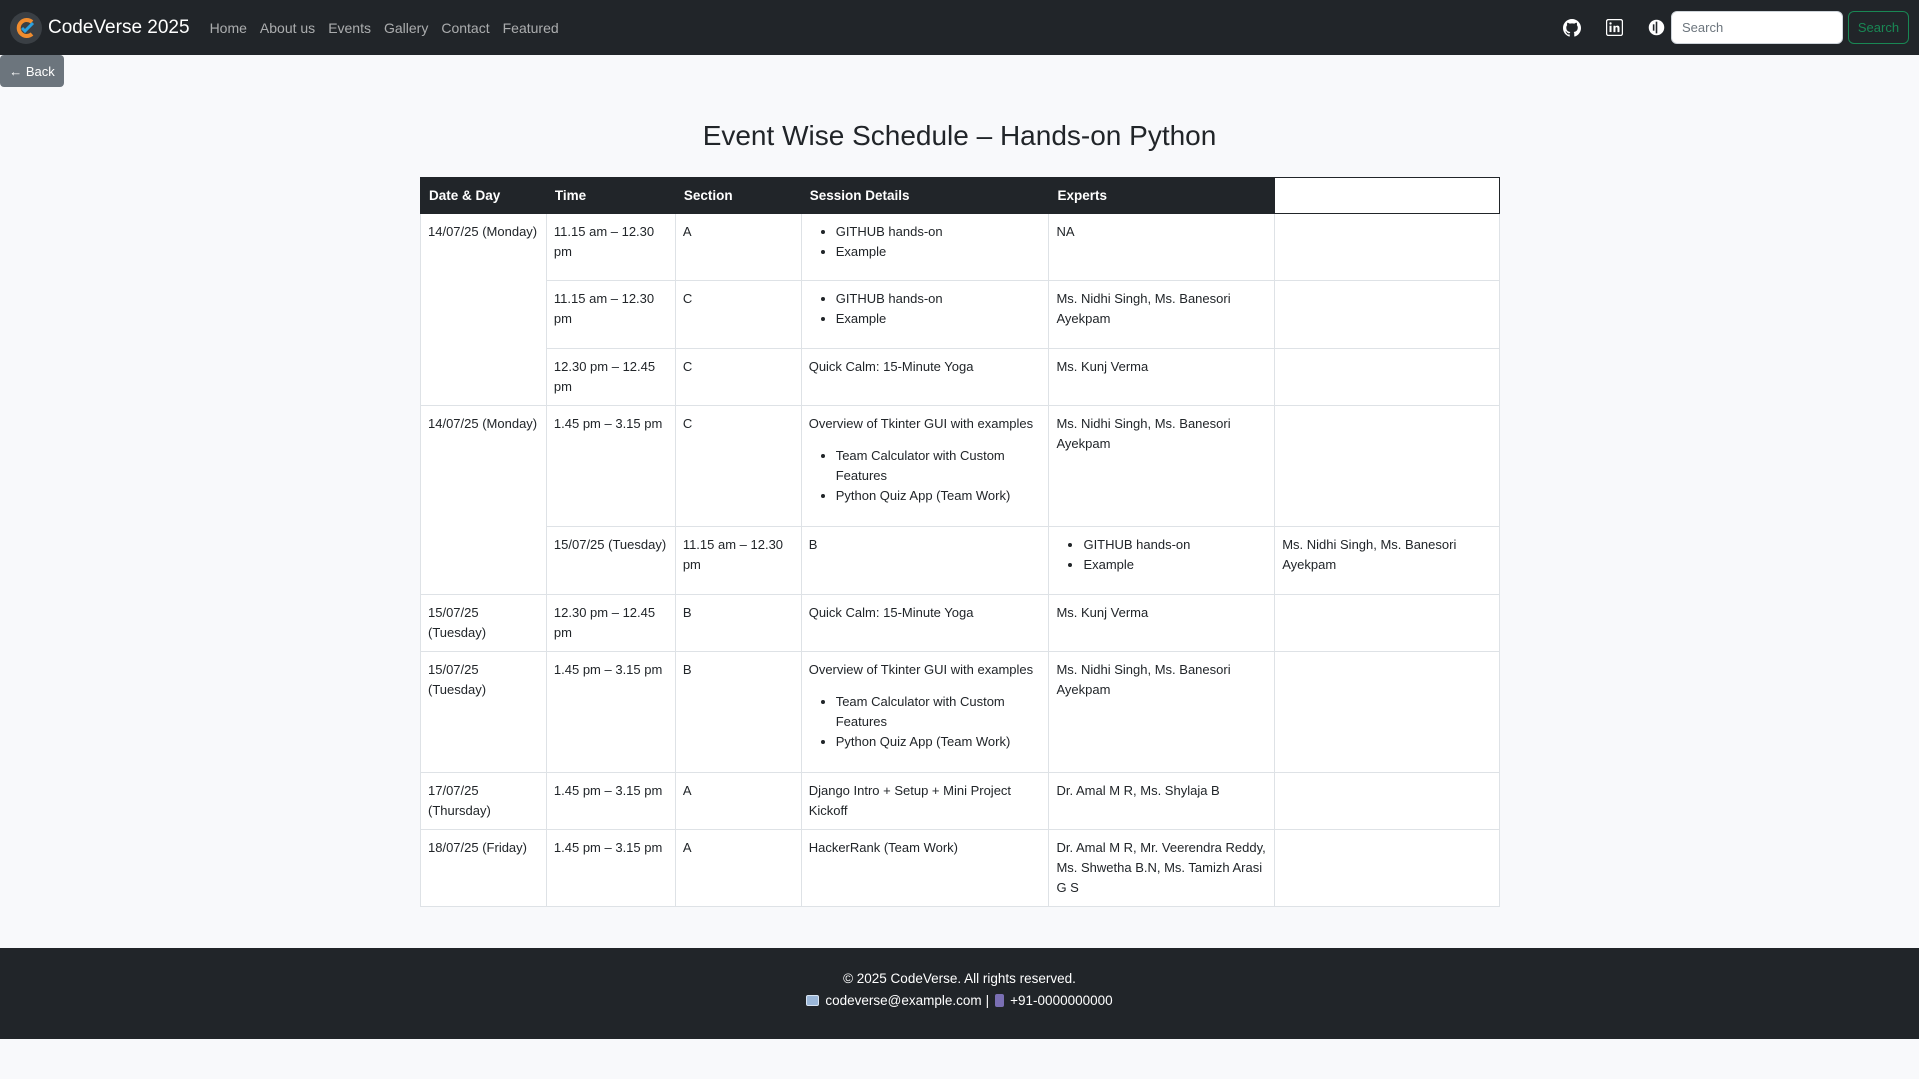 Image resolution: width=1919 pixels, height=1079 pixels. Describe the element at coordinates (959, 135) in the screenshot. I see `page-title: Event Wise Schedule – Hands-on Python` at that location.